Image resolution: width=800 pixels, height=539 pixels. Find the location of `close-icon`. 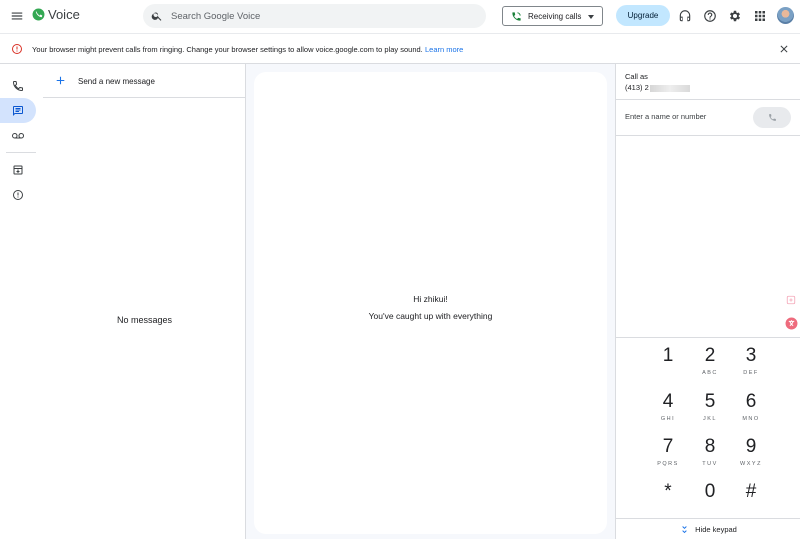

close-icon is located at coordinates (784, 49).